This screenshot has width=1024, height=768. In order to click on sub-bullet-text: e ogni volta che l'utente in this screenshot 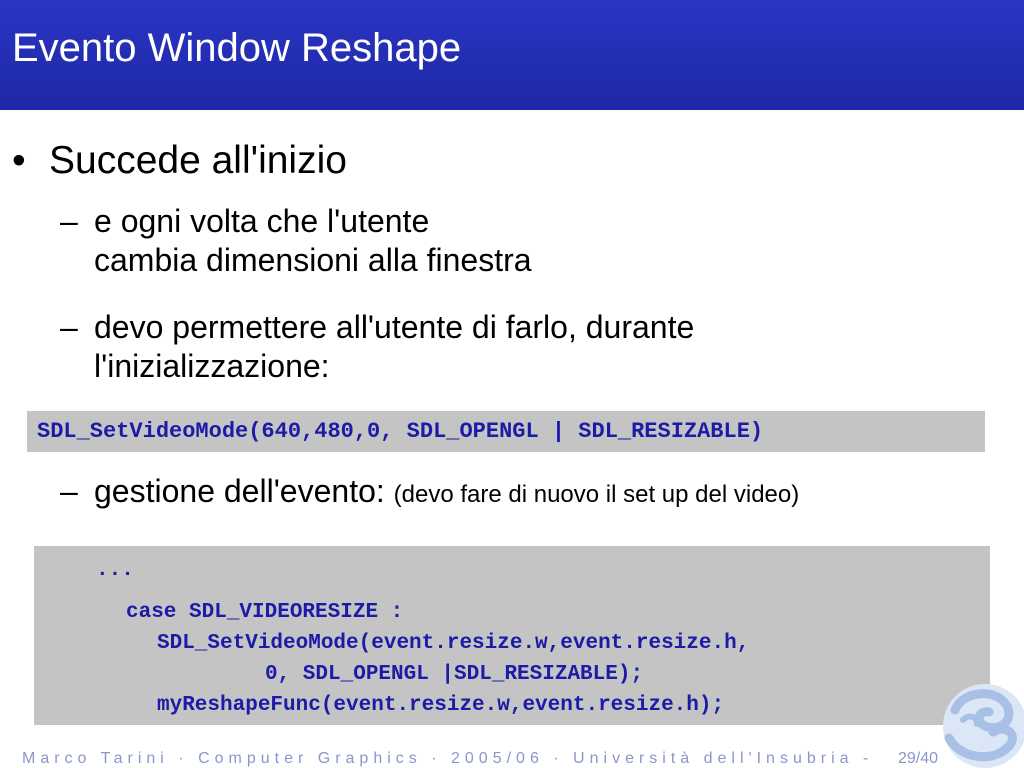, I will do `click(262, 221)`.